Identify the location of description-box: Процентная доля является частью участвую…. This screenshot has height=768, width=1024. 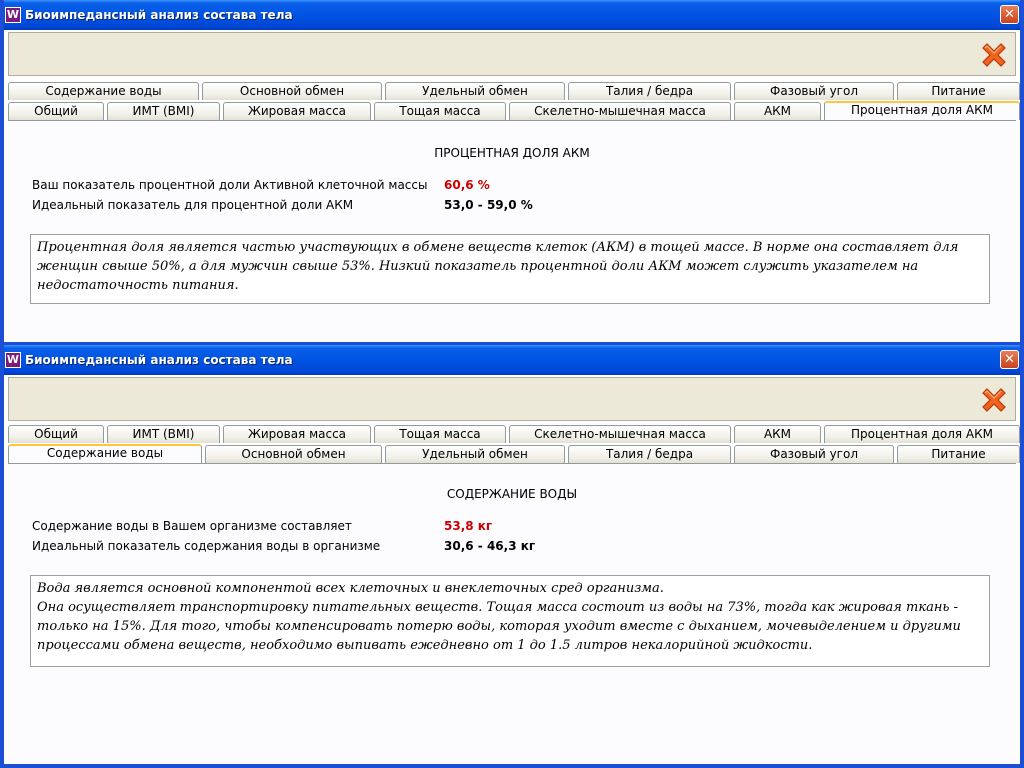
(510, 269).